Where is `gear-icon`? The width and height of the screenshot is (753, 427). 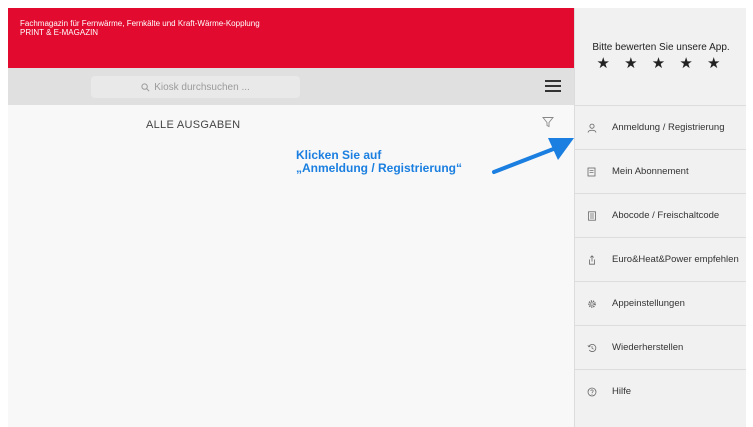
gear-icon is located at coordinates (592, 304).